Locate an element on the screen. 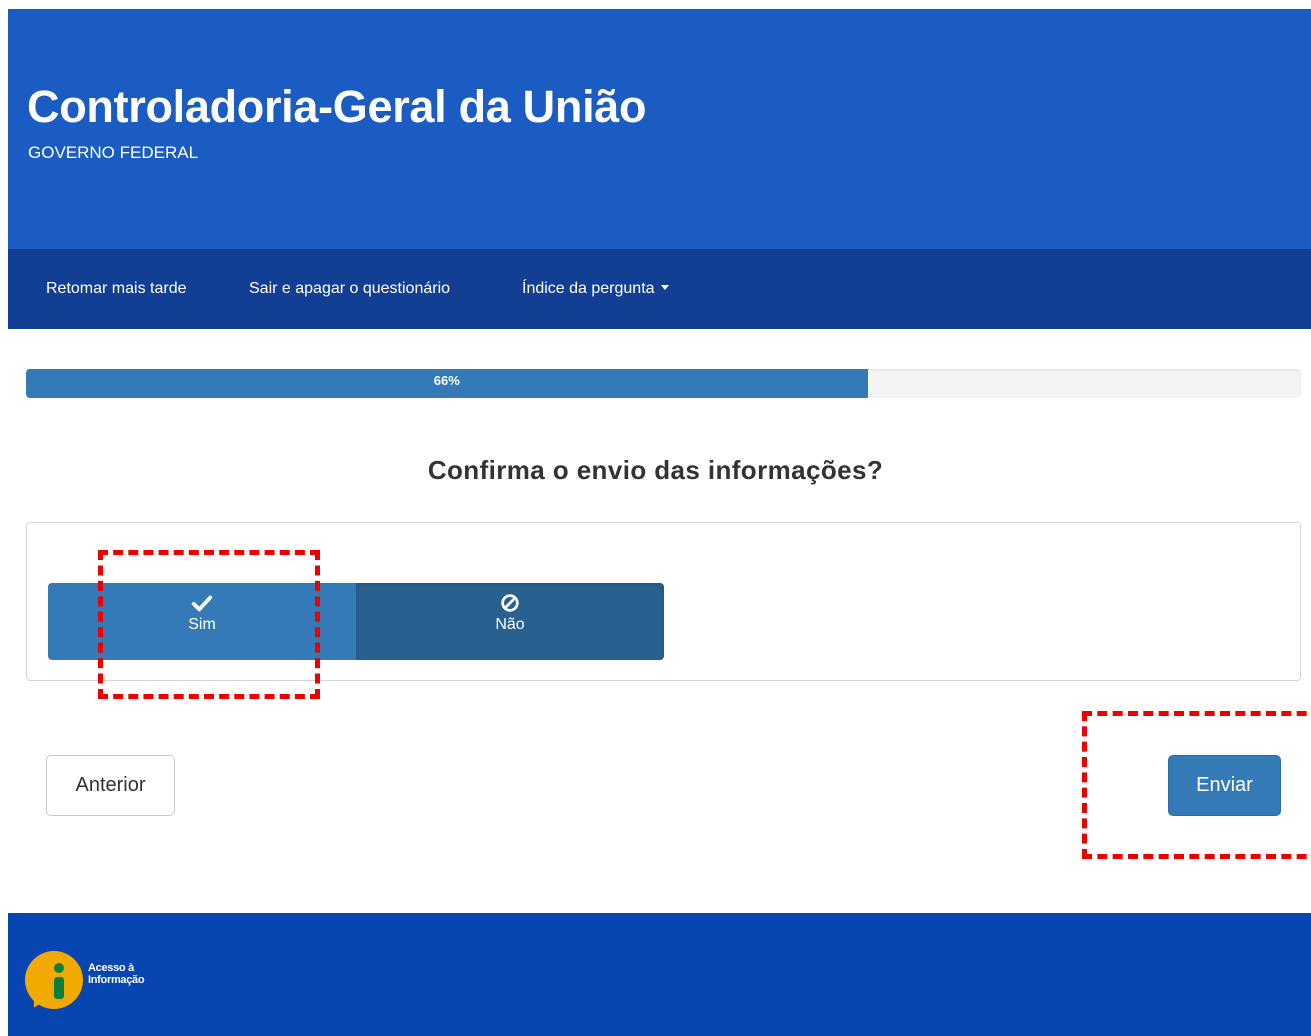  question-title: Confirma o envio das informações? is located at coordinates (655, 470).